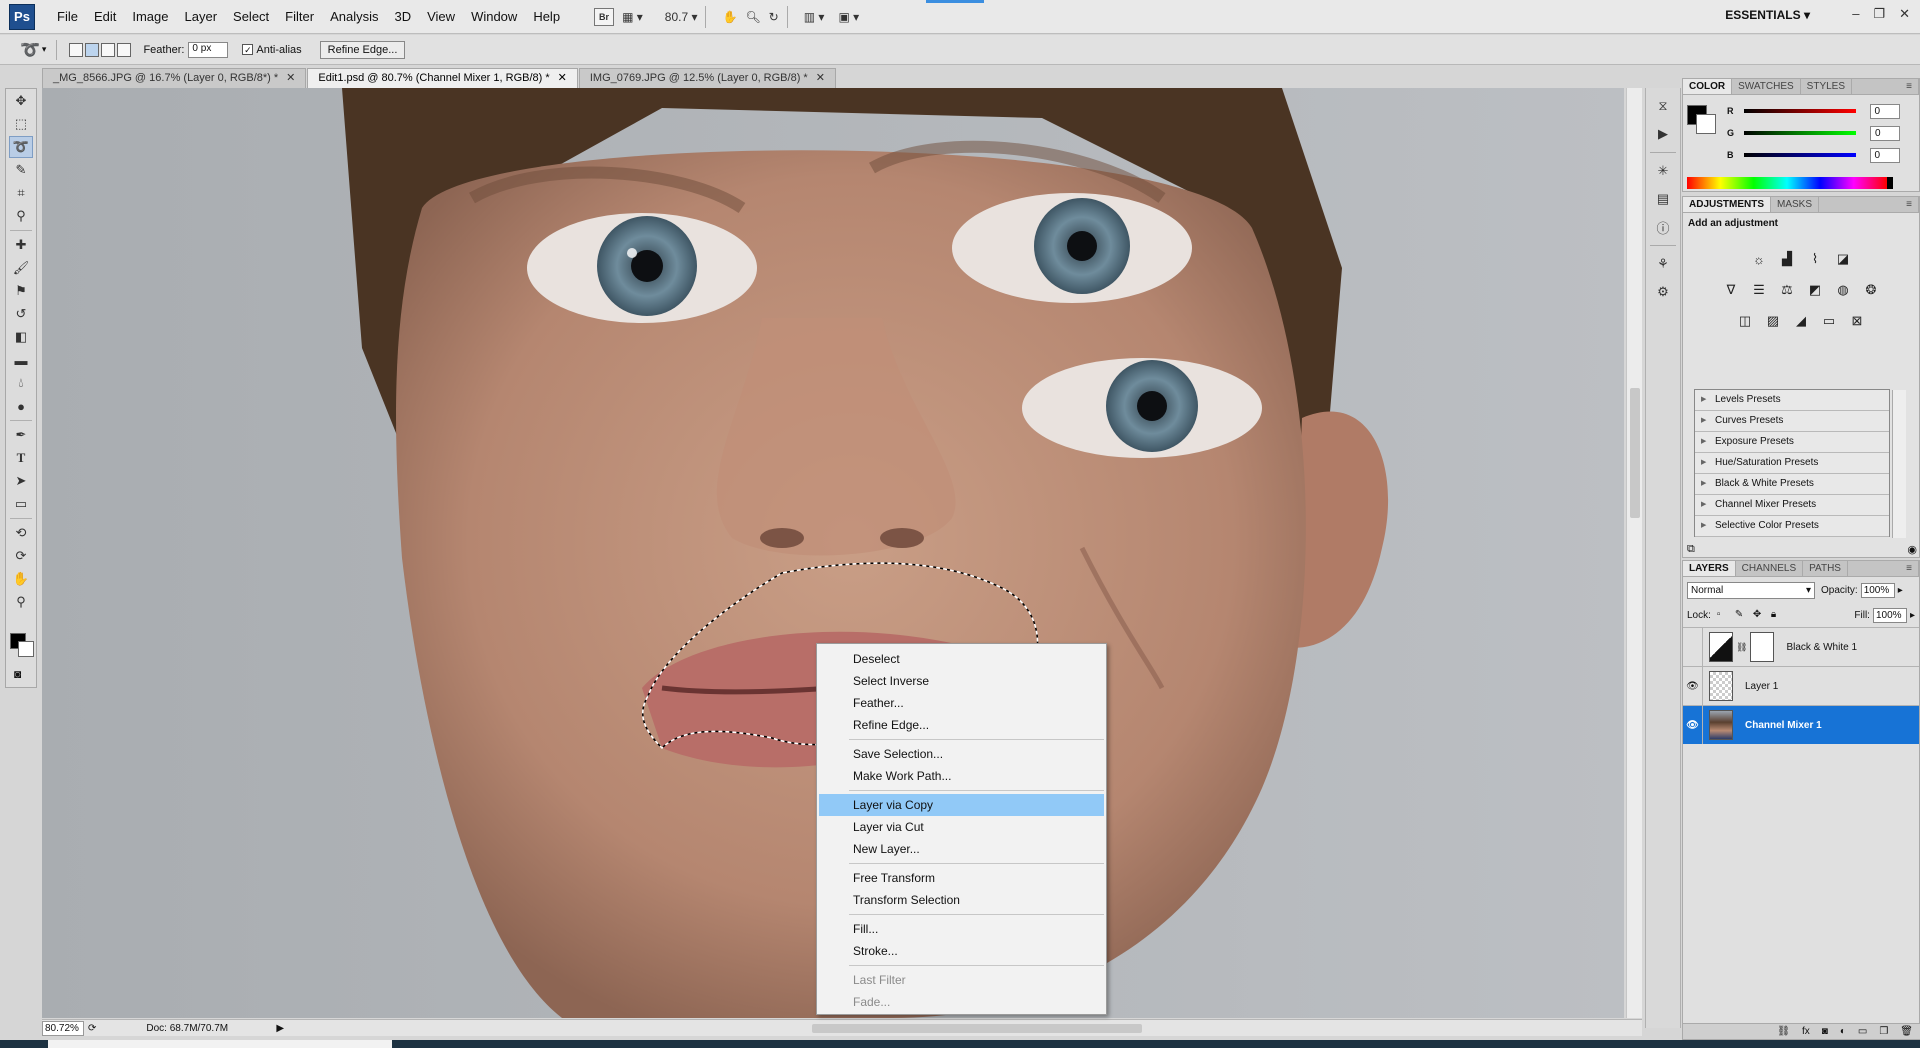 The width and height of the screenshot is (1920, 1048). I want to click on link-layers-icon: ⛓, so click(1783, 1031).